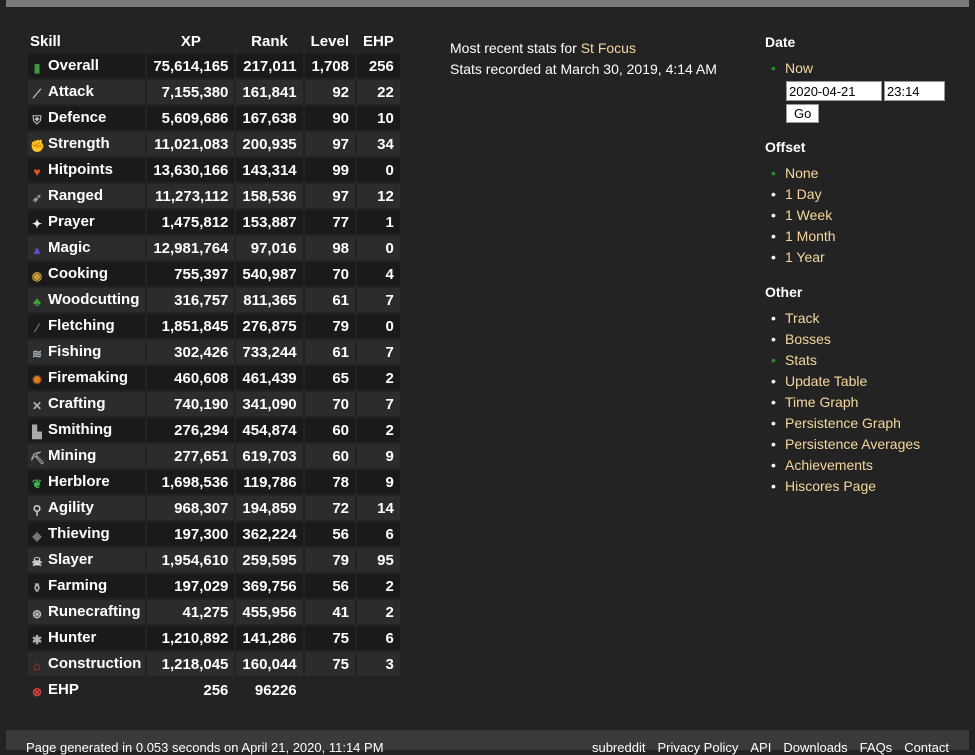 The image size is (975, 755). Describe the element at coordinates (868, 402) in the screenshot. I see `other-item: Time Graph` at that location.